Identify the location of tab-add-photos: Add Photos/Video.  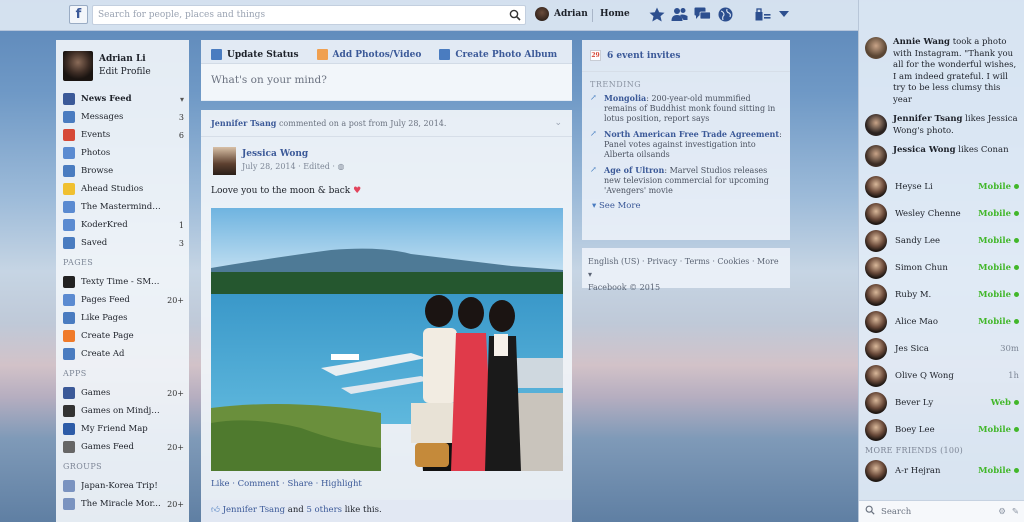
(368, 54).